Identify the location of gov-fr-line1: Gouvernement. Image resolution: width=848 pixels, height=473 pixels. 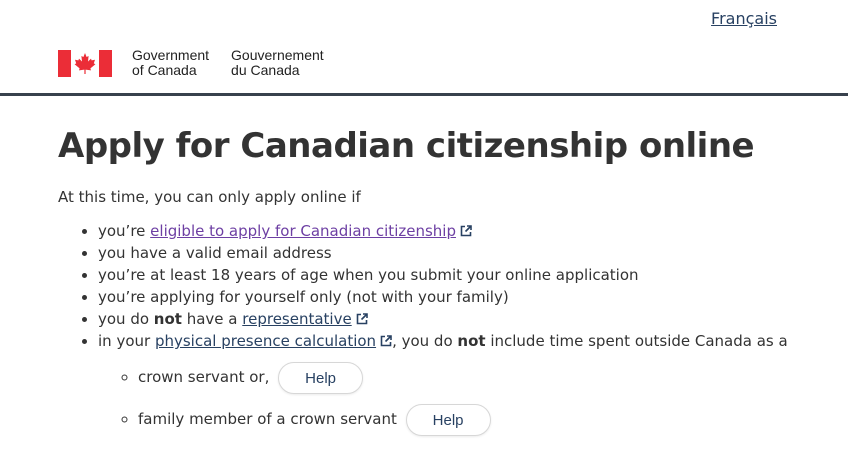
(277, 55).